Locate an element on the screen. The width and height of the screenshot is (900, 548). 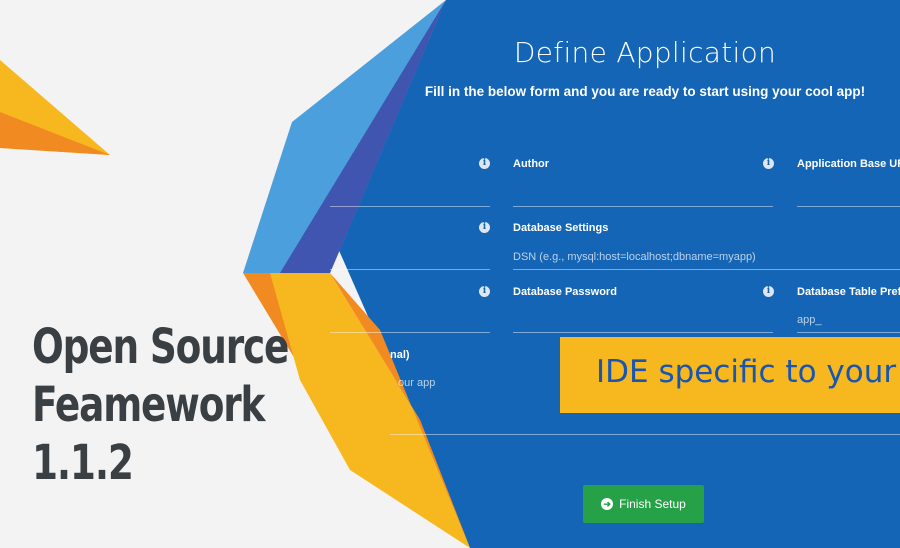
headline-line-3: 1.1.2 is located at coordinates (83, 463).